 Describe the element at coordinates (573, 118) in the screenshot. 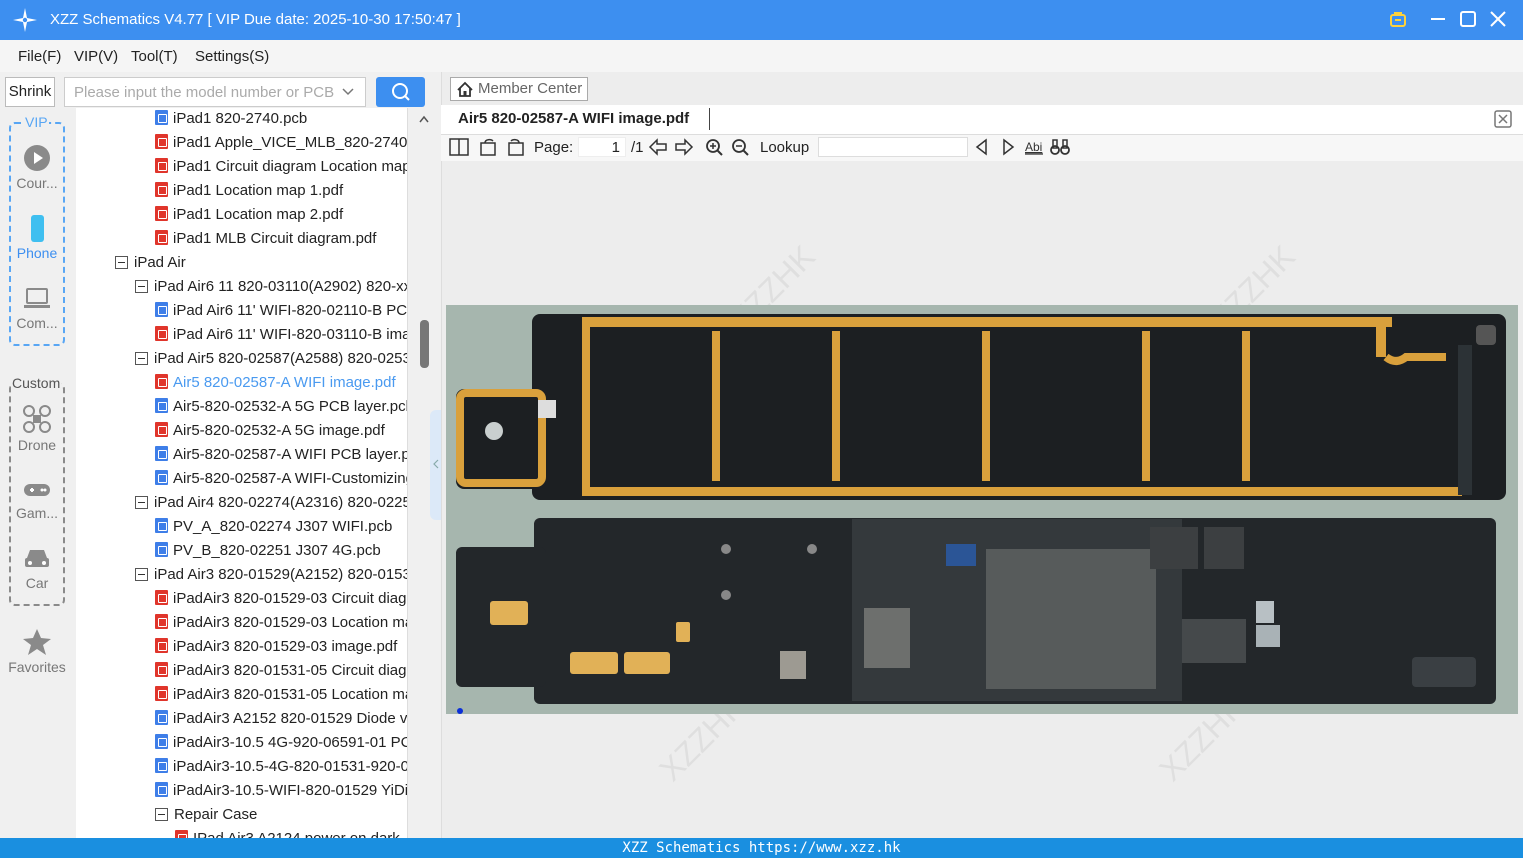

I see `document-tab: Air5 820-02587-A WIFI image.pdf` at that location.